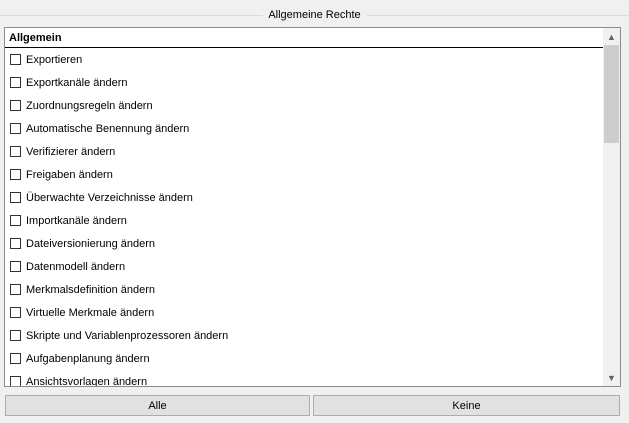 This screenshot has height=423, width=629. Describe the element at coordinates (304, 151) in the screenshot. I see `list-item: Verifizierer ändern` at that location.